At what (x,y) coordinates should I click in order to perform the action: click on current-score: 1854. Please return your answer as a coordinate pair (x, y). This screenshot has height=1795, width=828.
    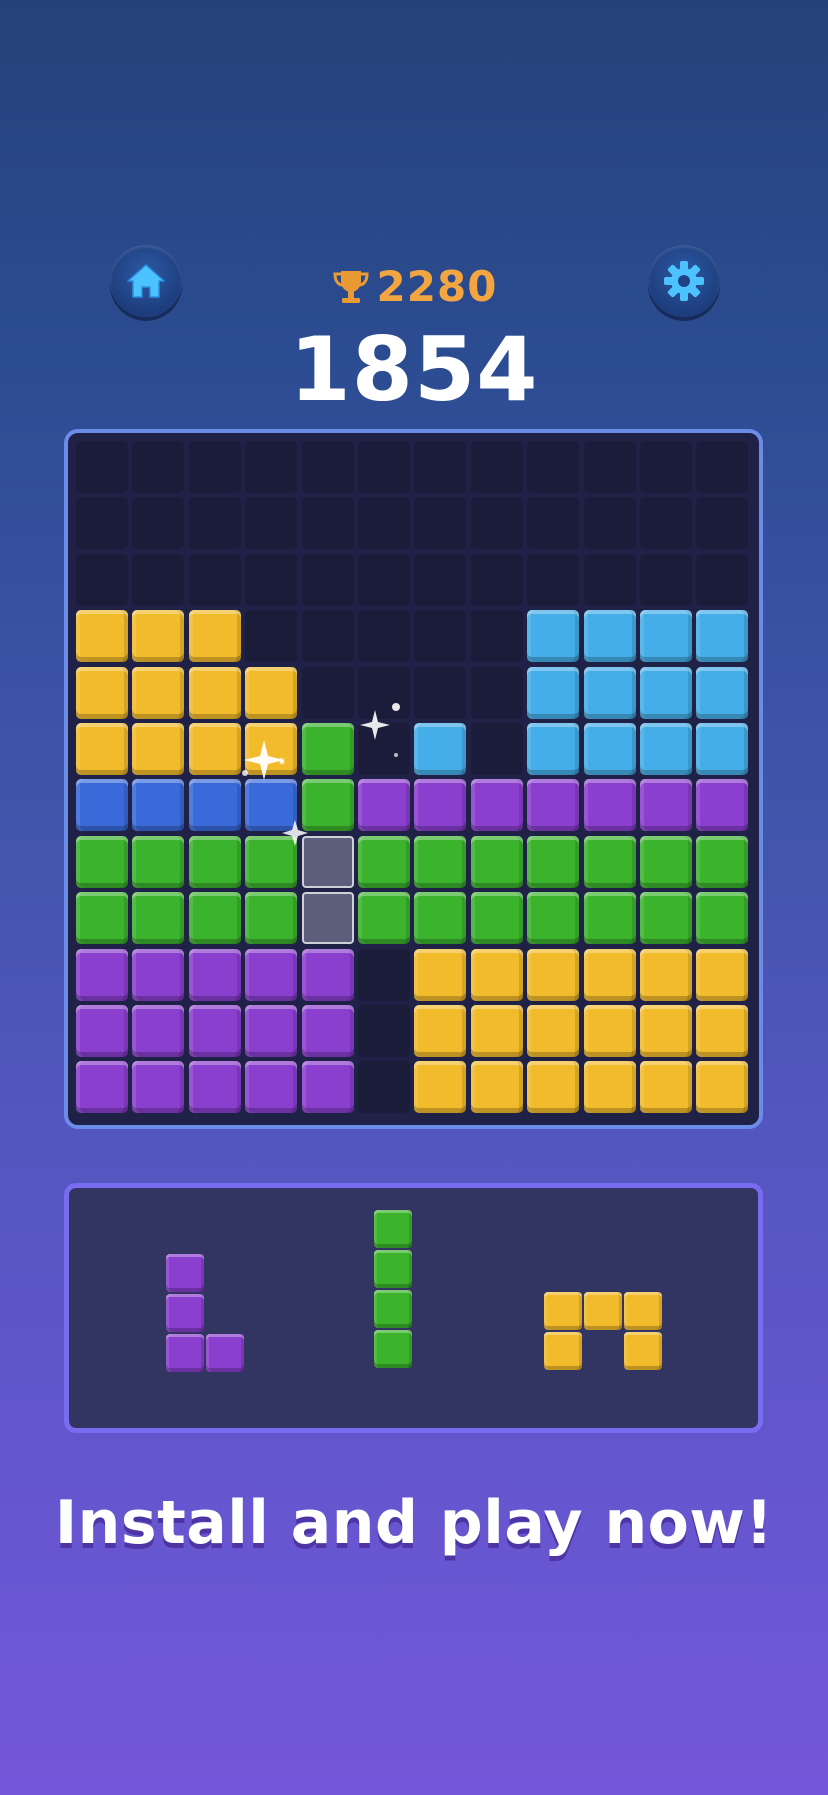
    Looking at the image, I should click on (414, 369).